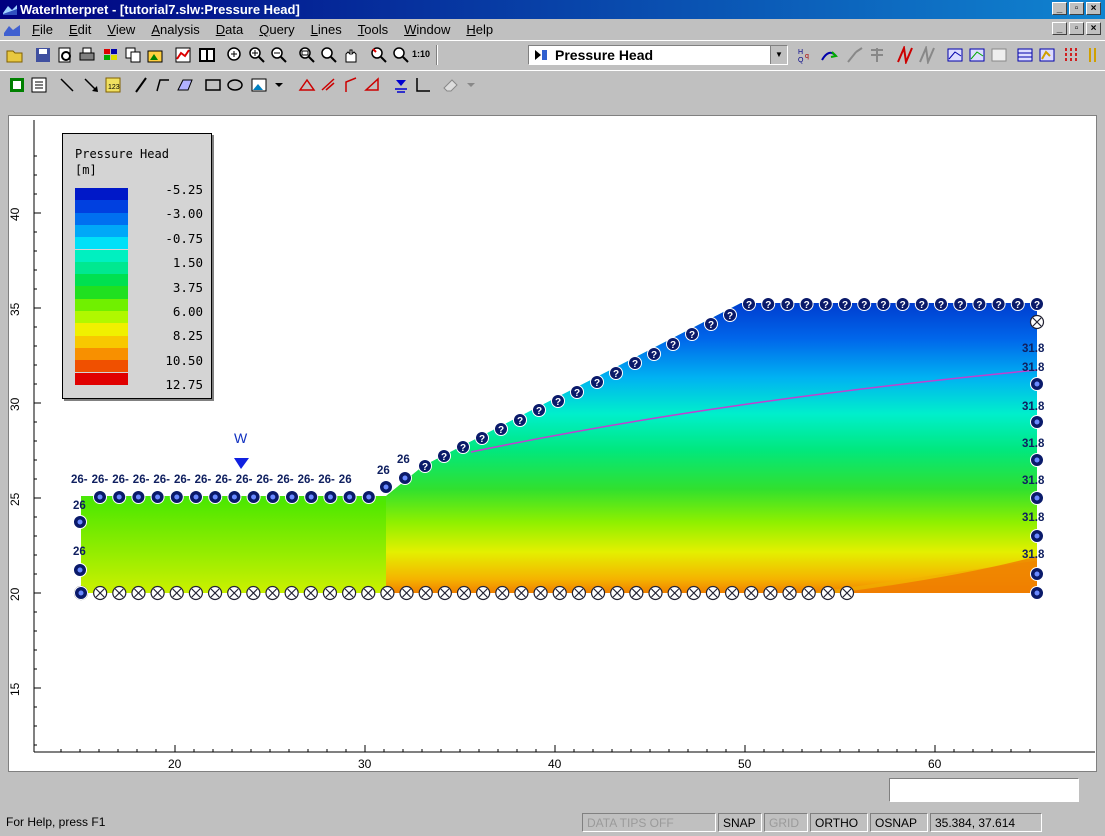  What do you see at coordinates (257, 55) in the screenshot?
I see `zoom-in-icon` at bounding box center [257, 55].